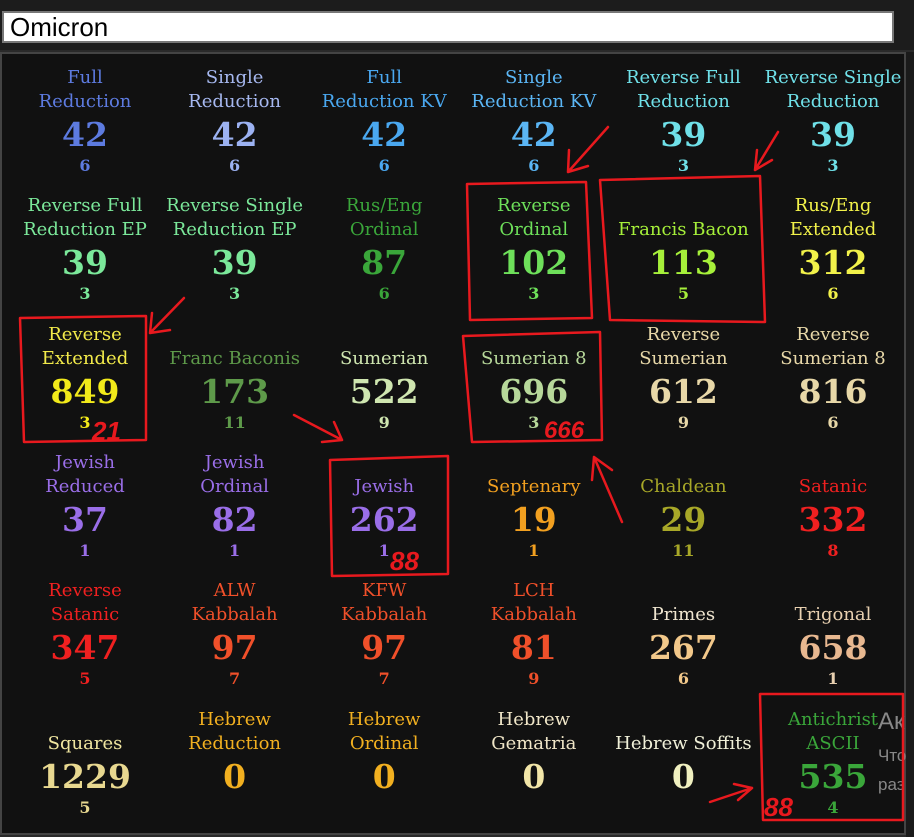 The image size is (914, 837). Describe the element at coordinates (683, 230) in the screenshot. I see `cipher-name: Francis Bacon` at that location.